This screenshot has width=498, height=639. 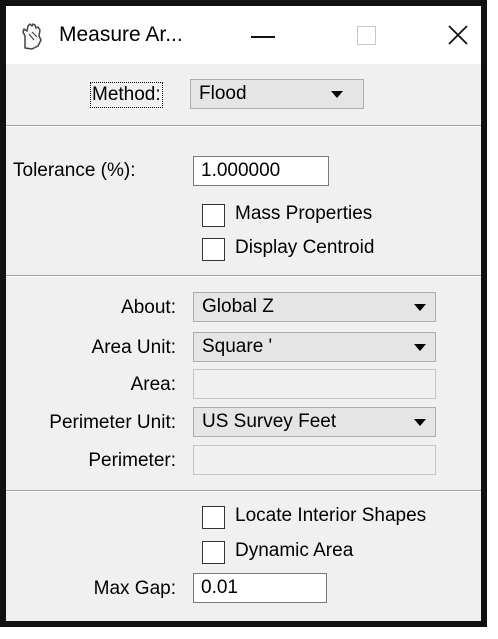 I want to click on mass-properties-checkbox, so click(x=213, y=215).